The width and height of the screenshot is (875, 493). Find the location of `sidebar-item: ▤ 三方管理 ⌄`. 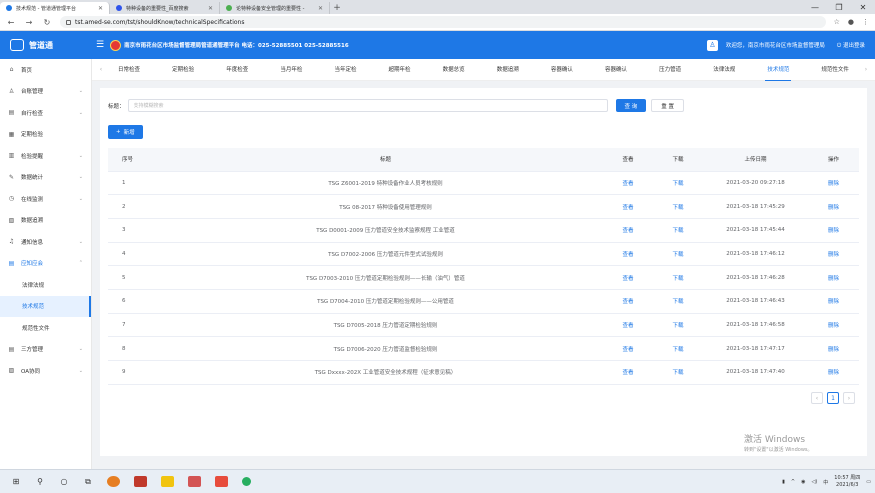

sidebar-item: ▤ 三方管理 ⌄ is located at coordinates (45, 350).